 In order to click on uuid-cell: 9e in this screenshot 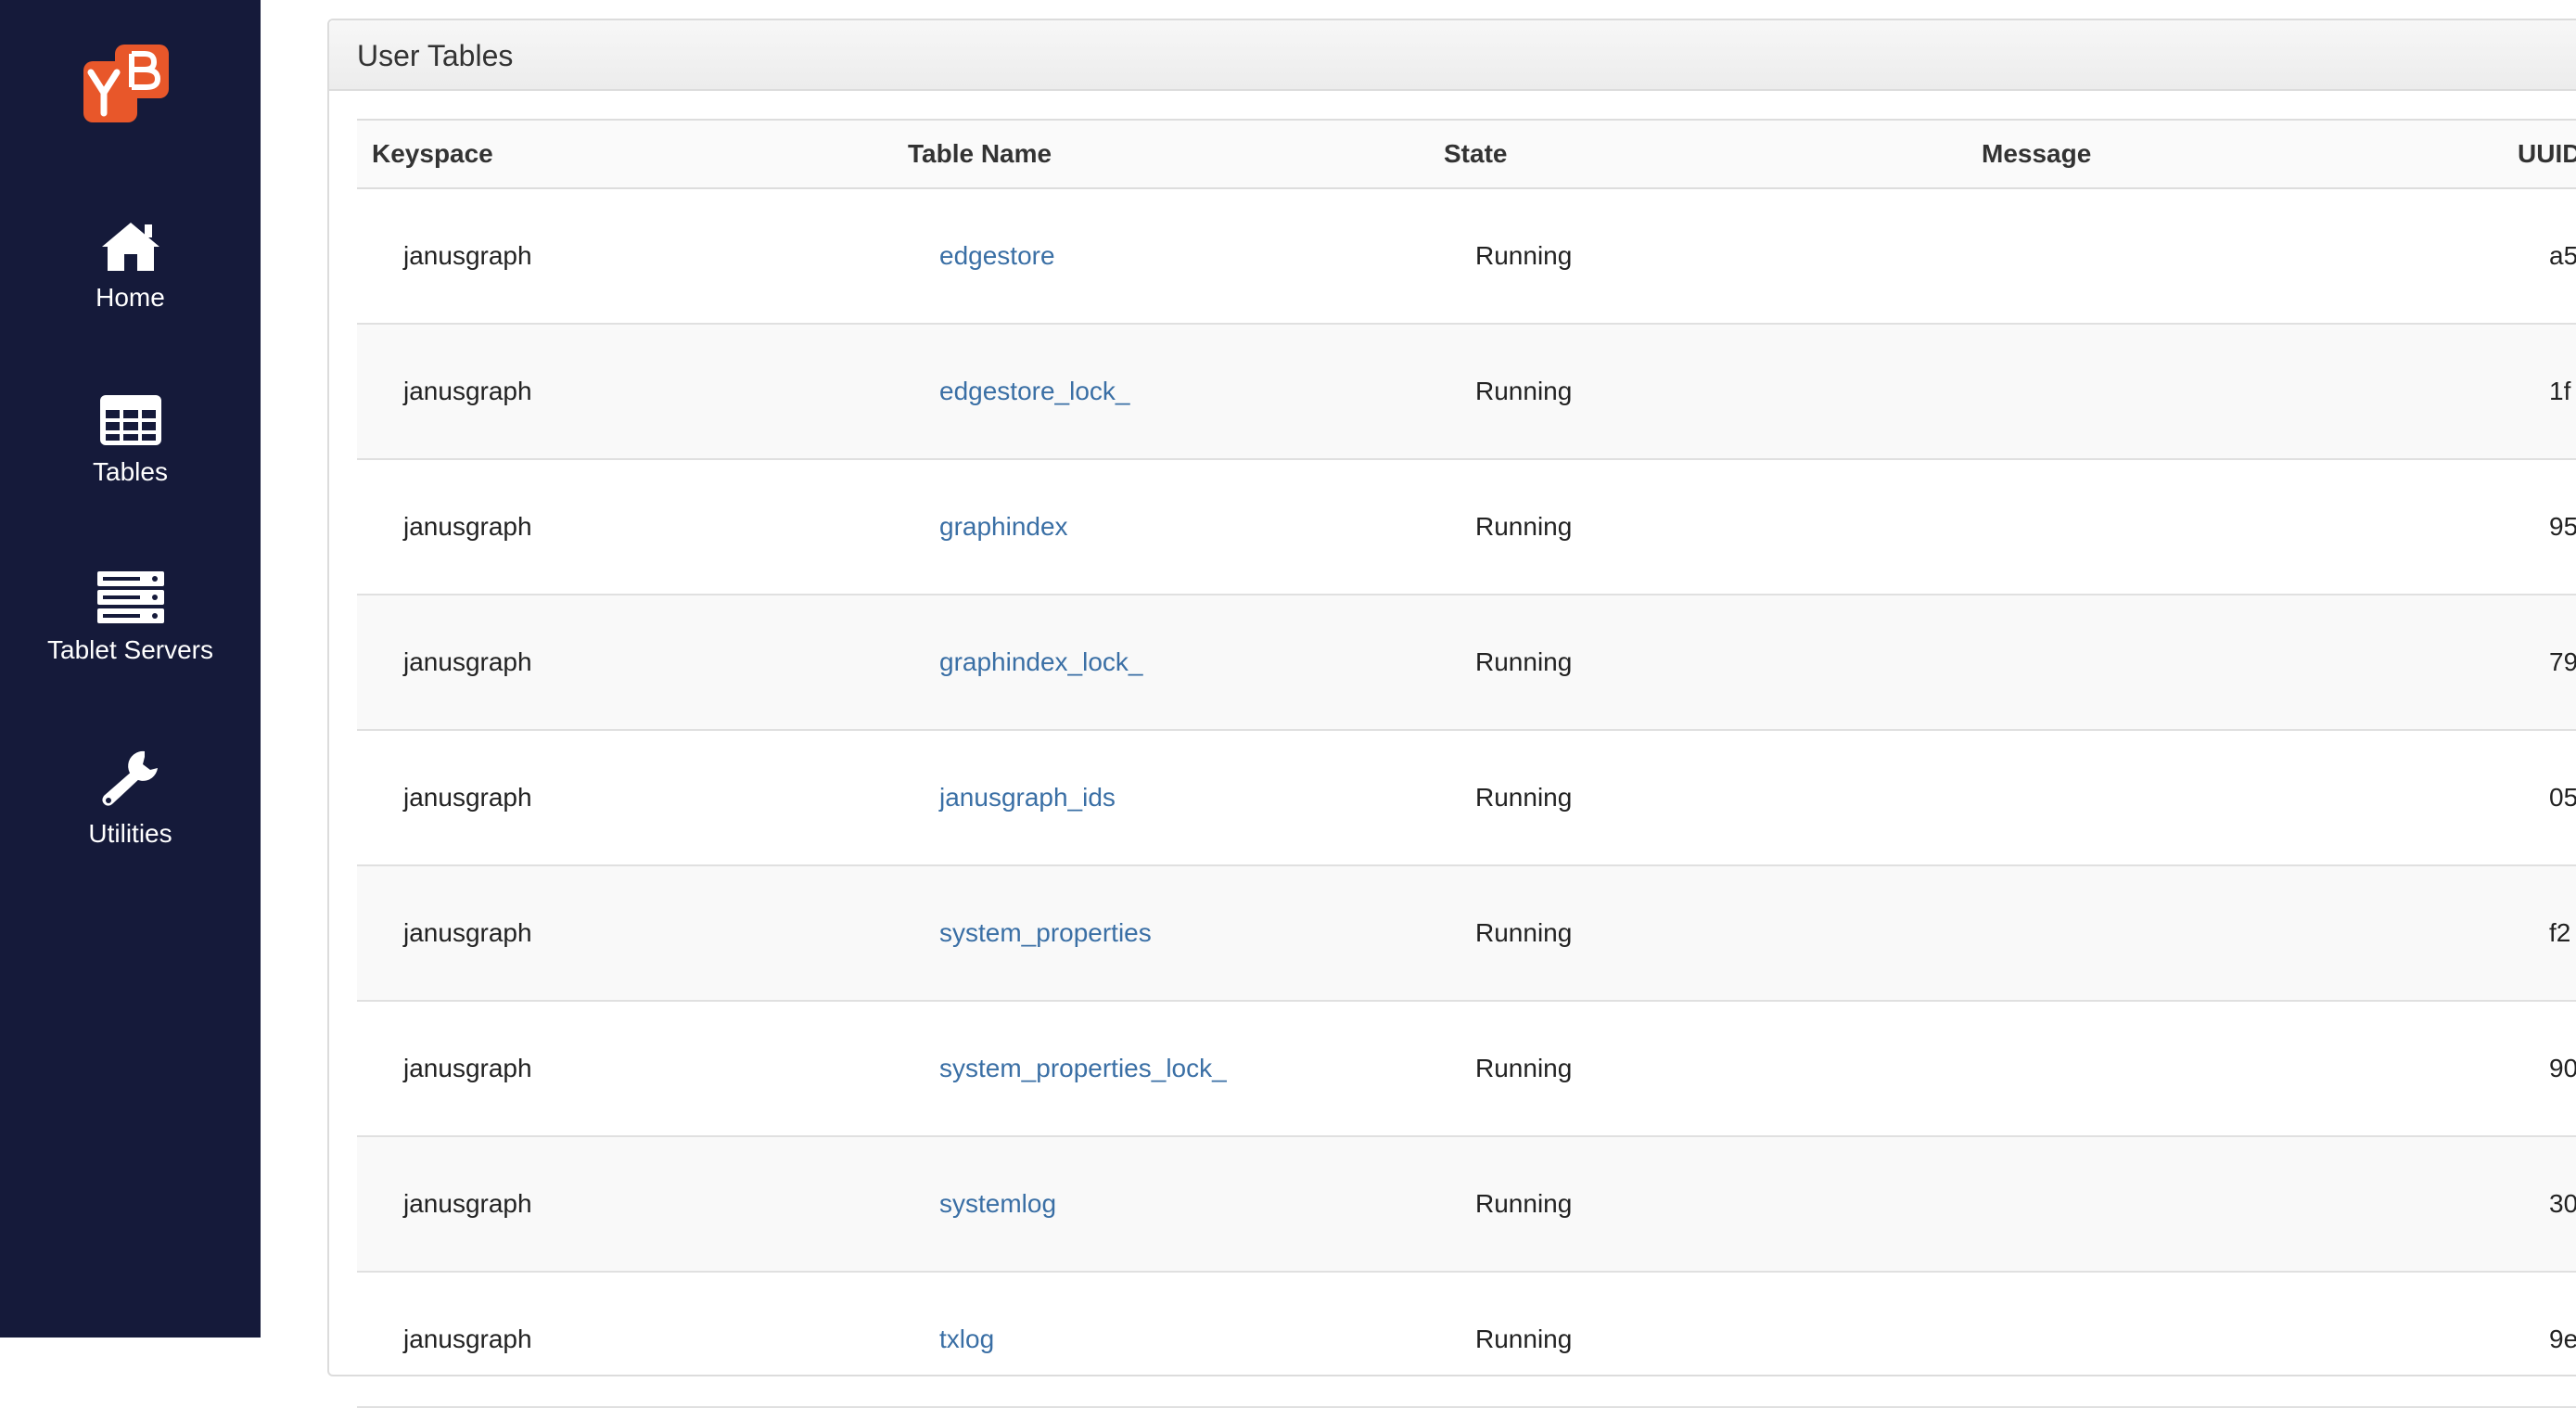, I will do `click(2540, 1340)`.